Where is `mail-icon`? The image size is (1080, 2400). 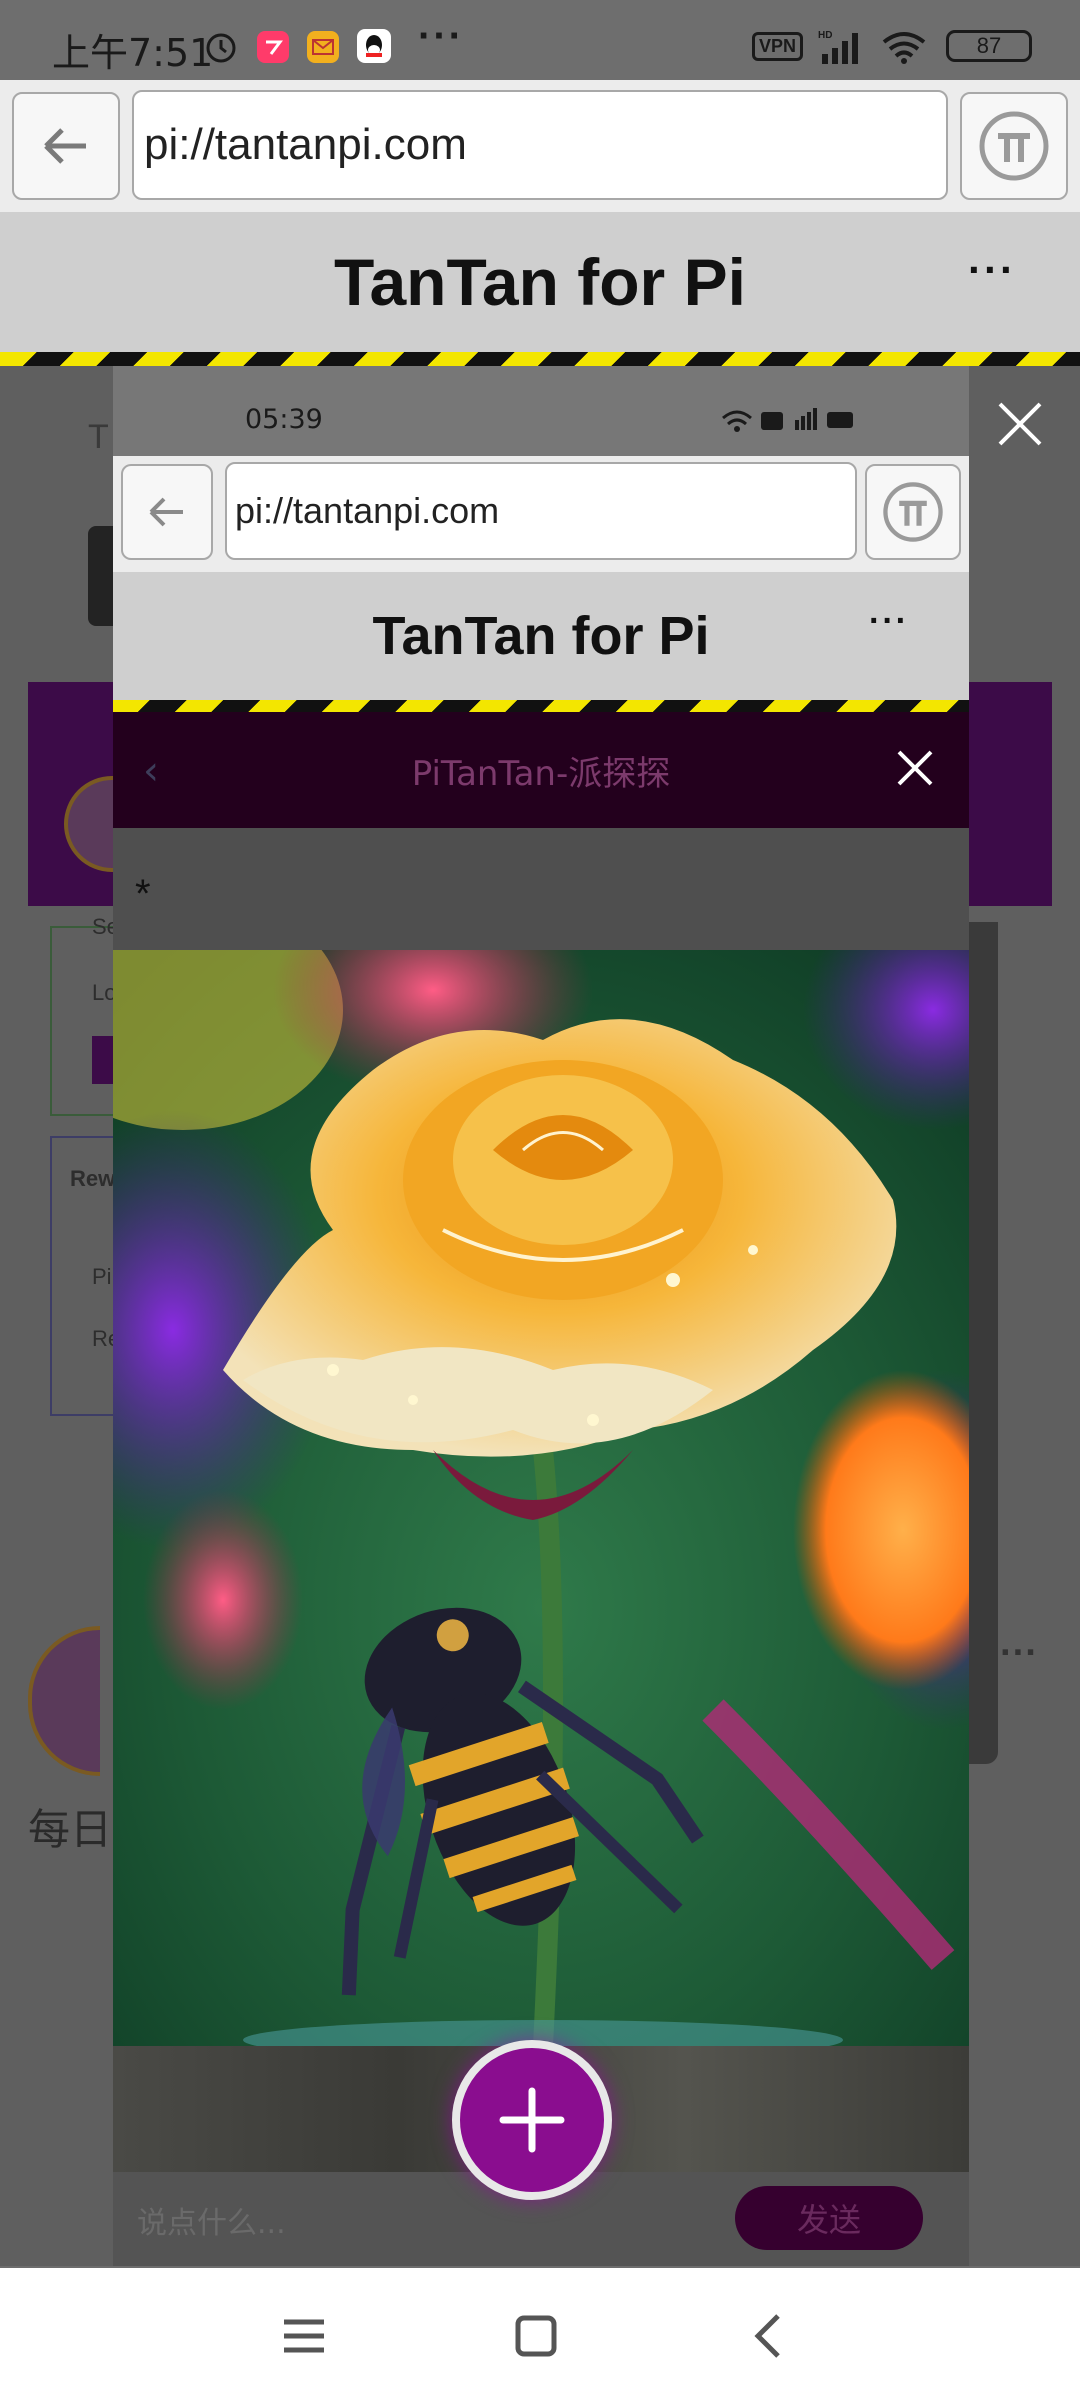
mail-icon is located at coordinates (323, 47).